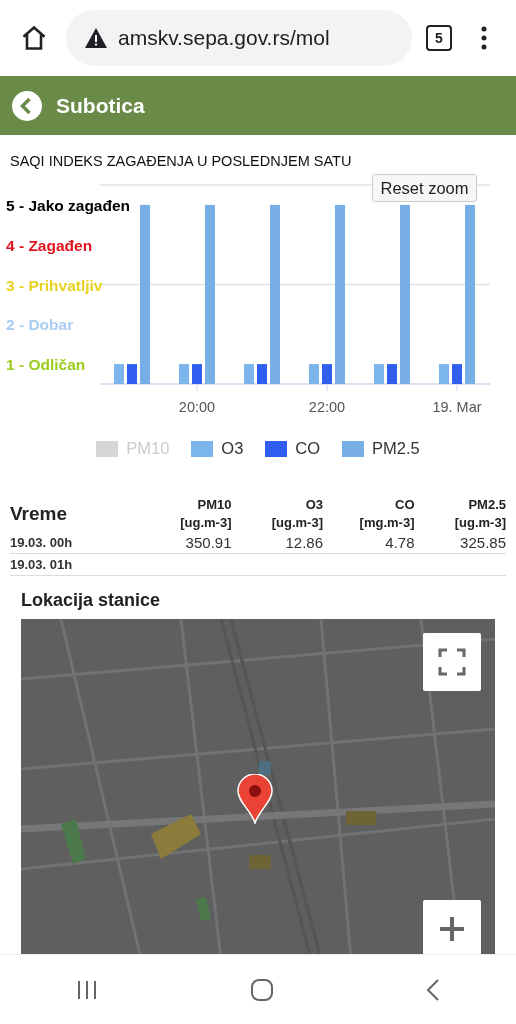 The width and height of the screenshot is (516, 1024). I want to click on column-header: Vreme, so click(39, 514).